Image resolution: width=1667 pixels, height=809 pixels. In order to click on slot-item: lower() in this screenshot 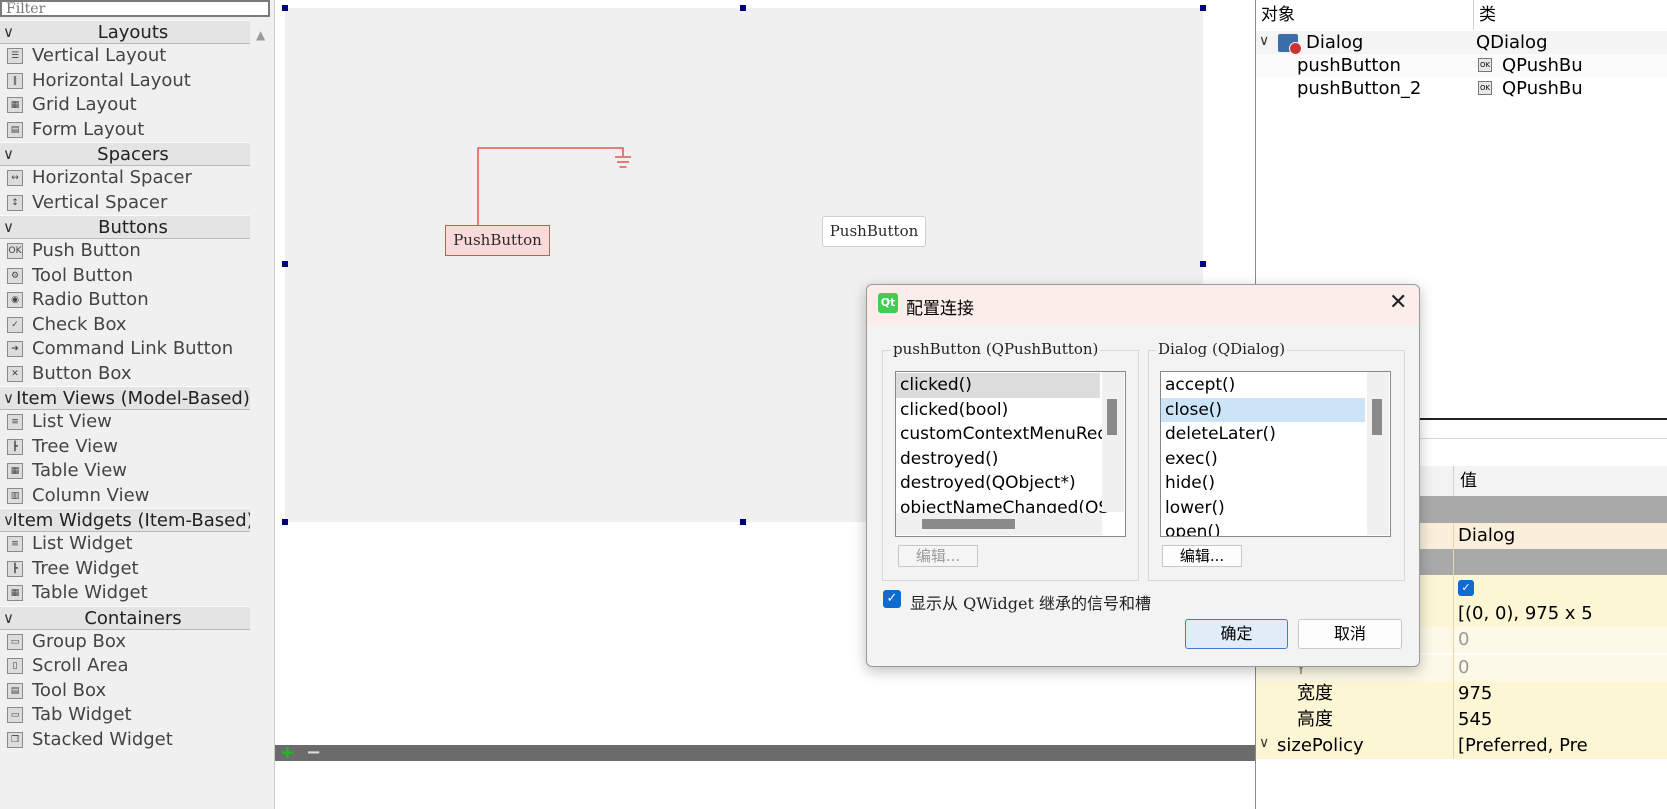, I will do `click(1263, 508)`.